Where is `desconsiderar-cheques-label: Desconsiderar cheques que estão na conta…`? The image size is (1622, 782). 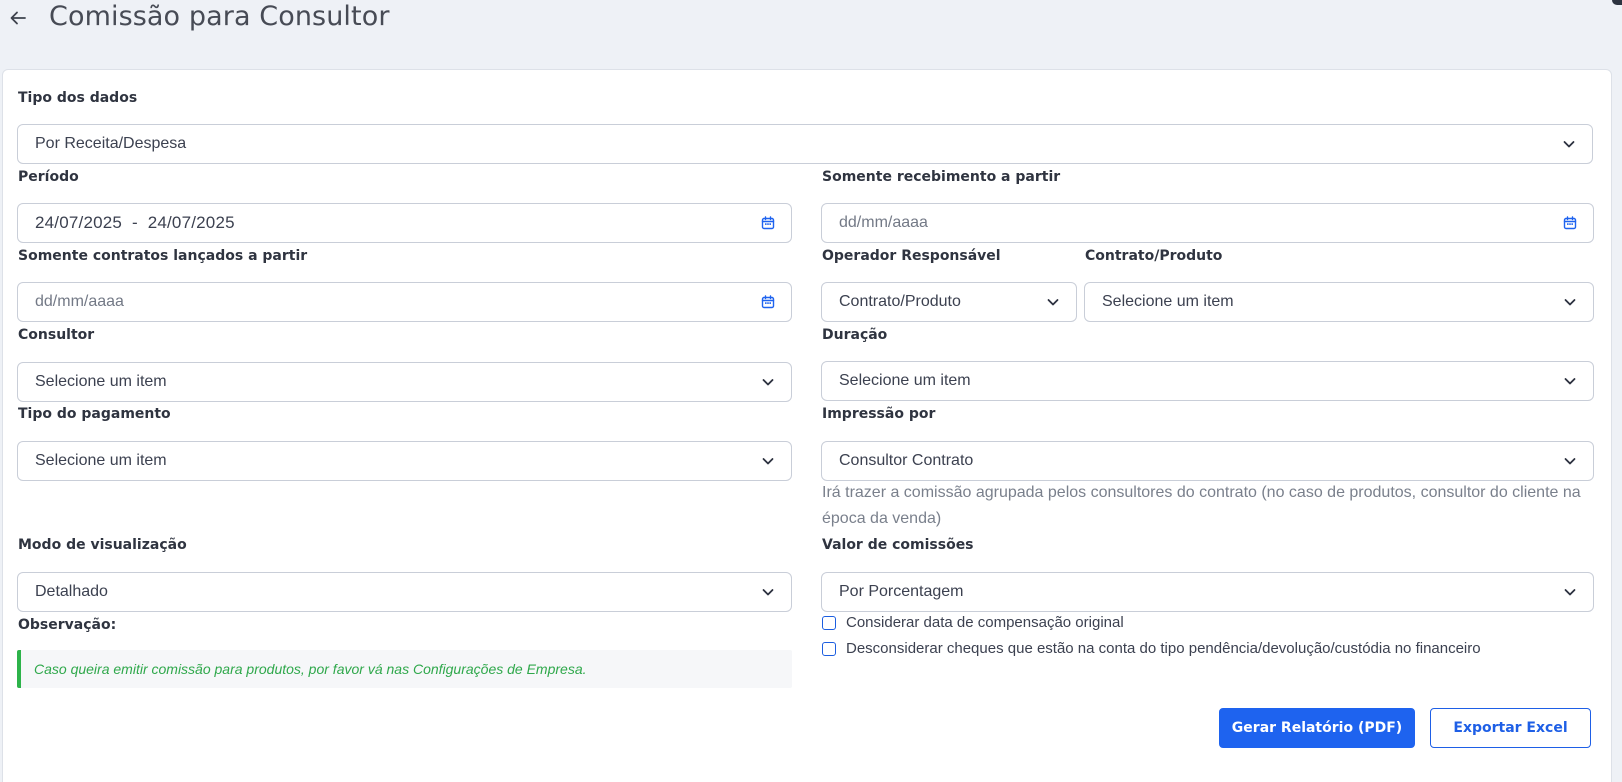
desconsiderar-cheques-label: Desconsiderar cheques que estão na conta… is located at coordinates (1163, 648).